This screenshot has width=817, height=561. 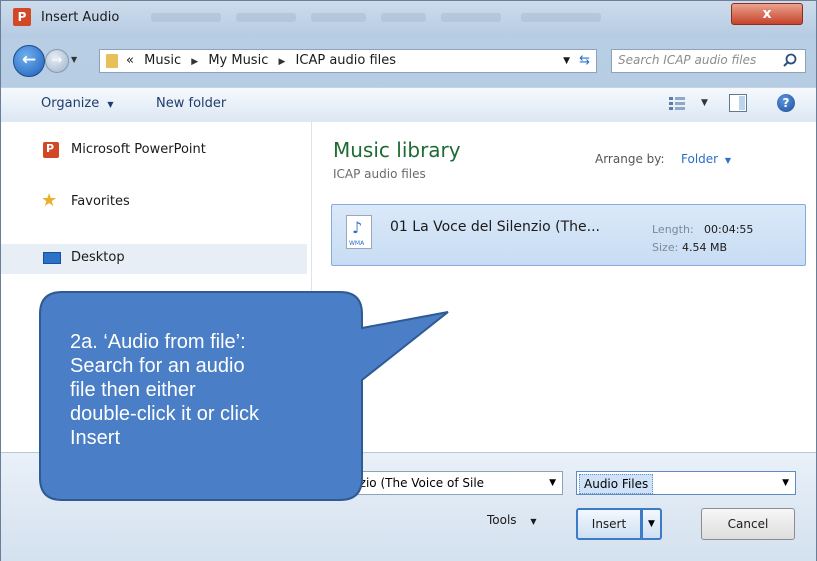 I want to click on file-name-value: ilenzio (The Voice of Sile, so click(x=411, y=483).